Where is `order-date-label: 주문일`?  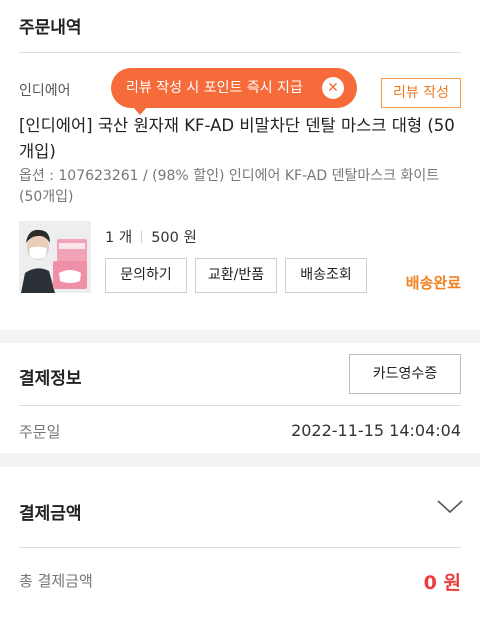
order-date-label: 주문일 is located at coordinates (40, 432).